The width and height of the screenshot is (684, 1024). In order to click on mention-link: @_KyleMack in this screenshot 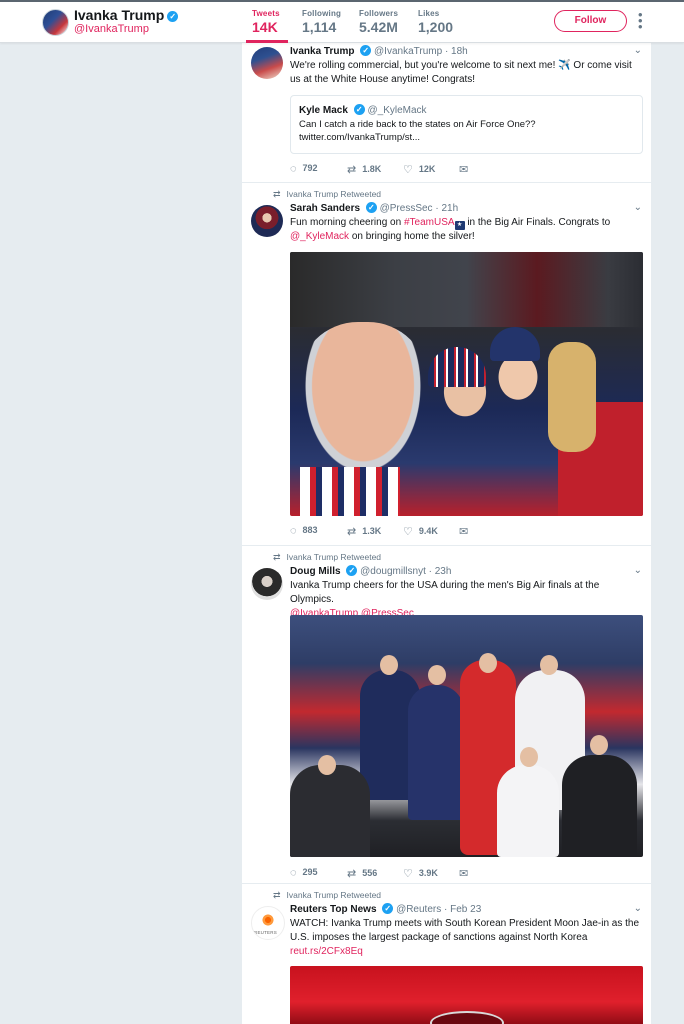, I will do `click(319, 236)`.